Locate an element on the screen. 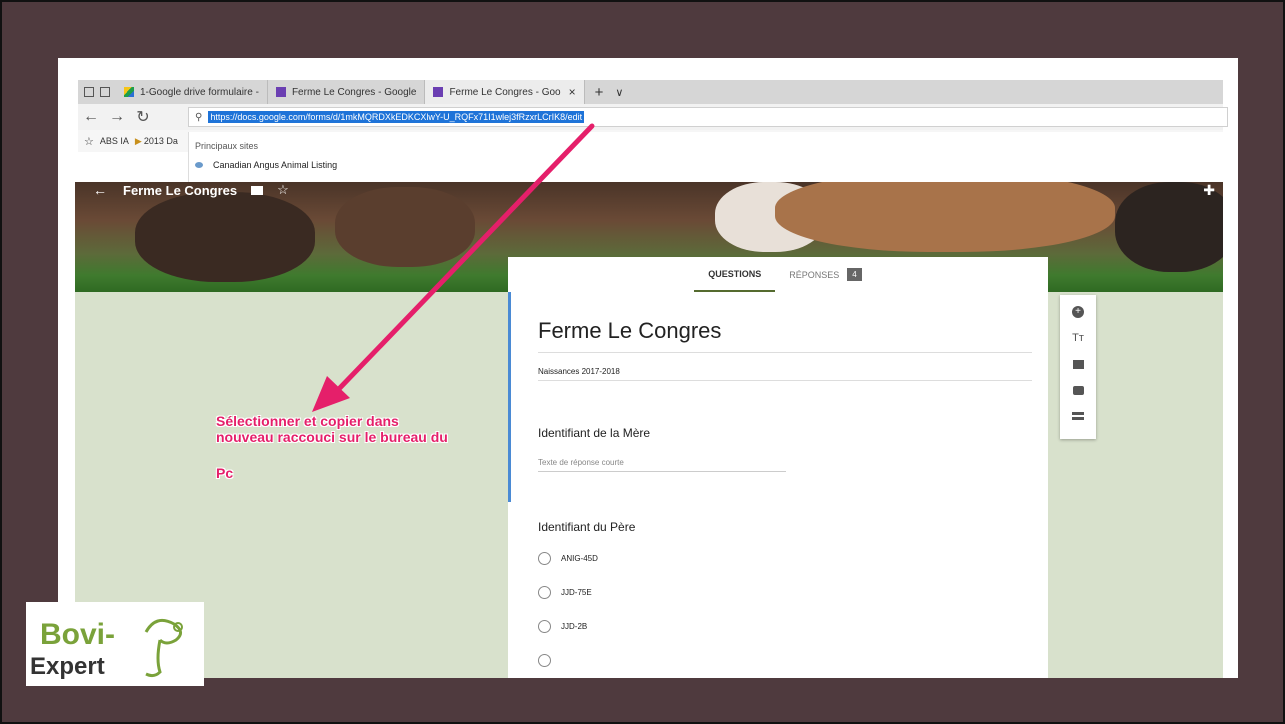 The image size is (1285, 724). option-label: JJD-75E is located at coordinates (576, 592).